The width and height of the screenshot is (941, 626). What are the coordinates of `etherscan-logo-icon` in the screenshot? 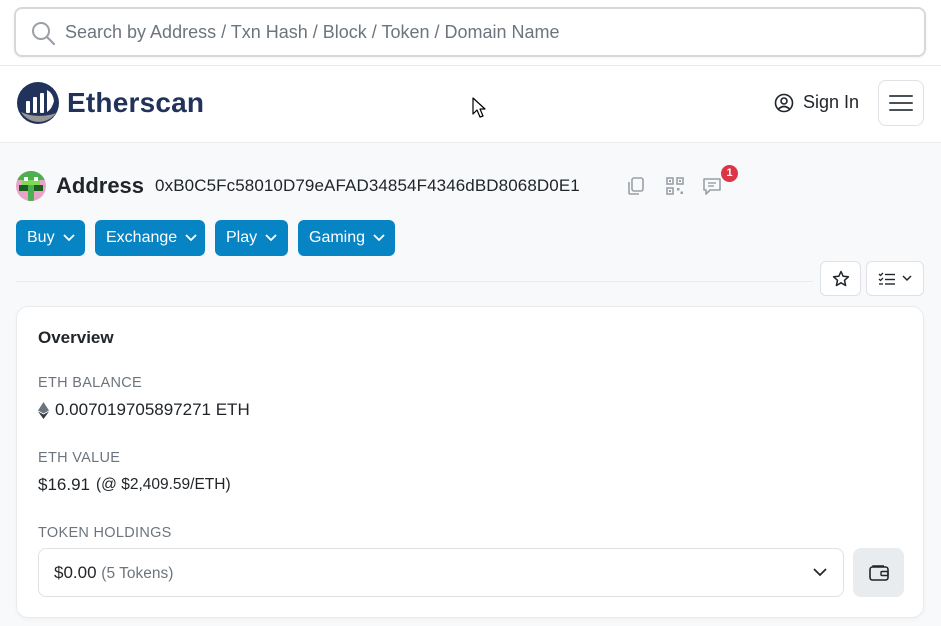 It's located at (38, 103).